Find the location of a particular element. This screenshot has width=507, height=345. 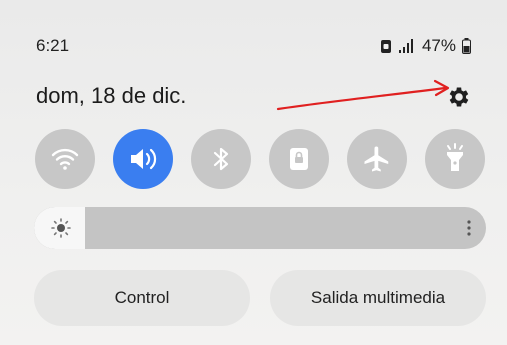

airplane-tile is located at coordinates (377, 159).